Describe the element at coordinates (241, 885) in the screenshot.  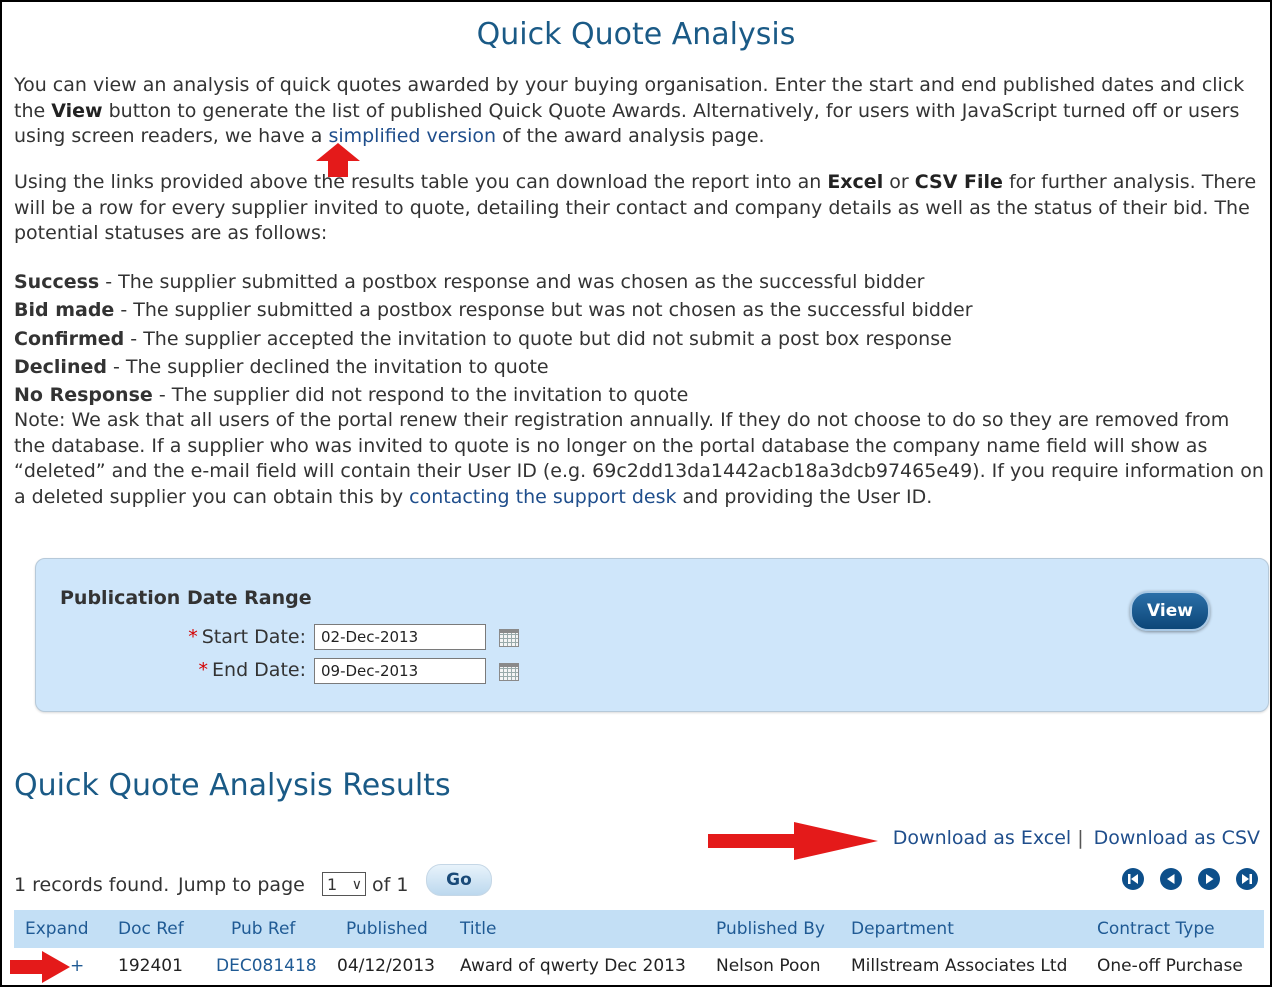
I see `jump-to-page-text: Jump to page` at that location.